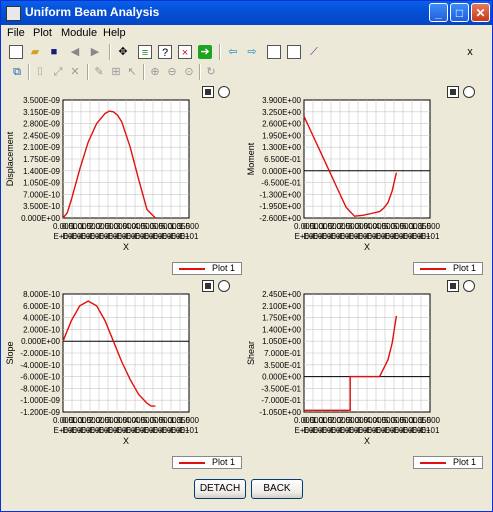 The height and width of the screenshot is (512, 493). Describe the element at coordinates (41, 329) in the screenshot. I see `y-tick-label: 2.000E-10` at that location.